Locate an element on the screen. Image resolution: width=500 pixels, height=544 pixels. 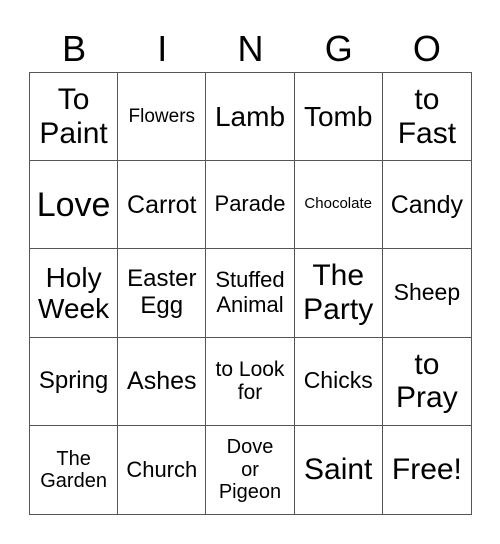
bingo-cell: Spring is located at coordinates (74, 381).